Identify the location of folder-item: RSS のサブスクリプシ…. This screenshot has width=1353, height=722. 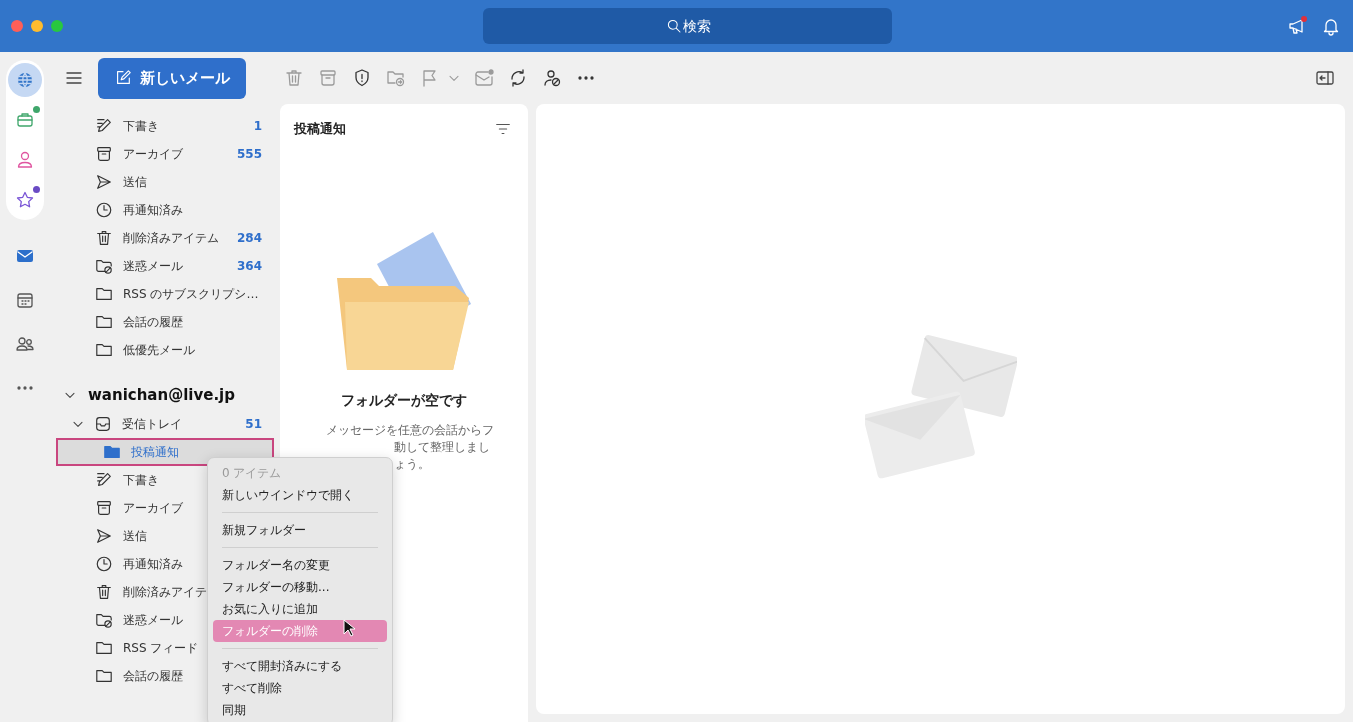
(165, 294).